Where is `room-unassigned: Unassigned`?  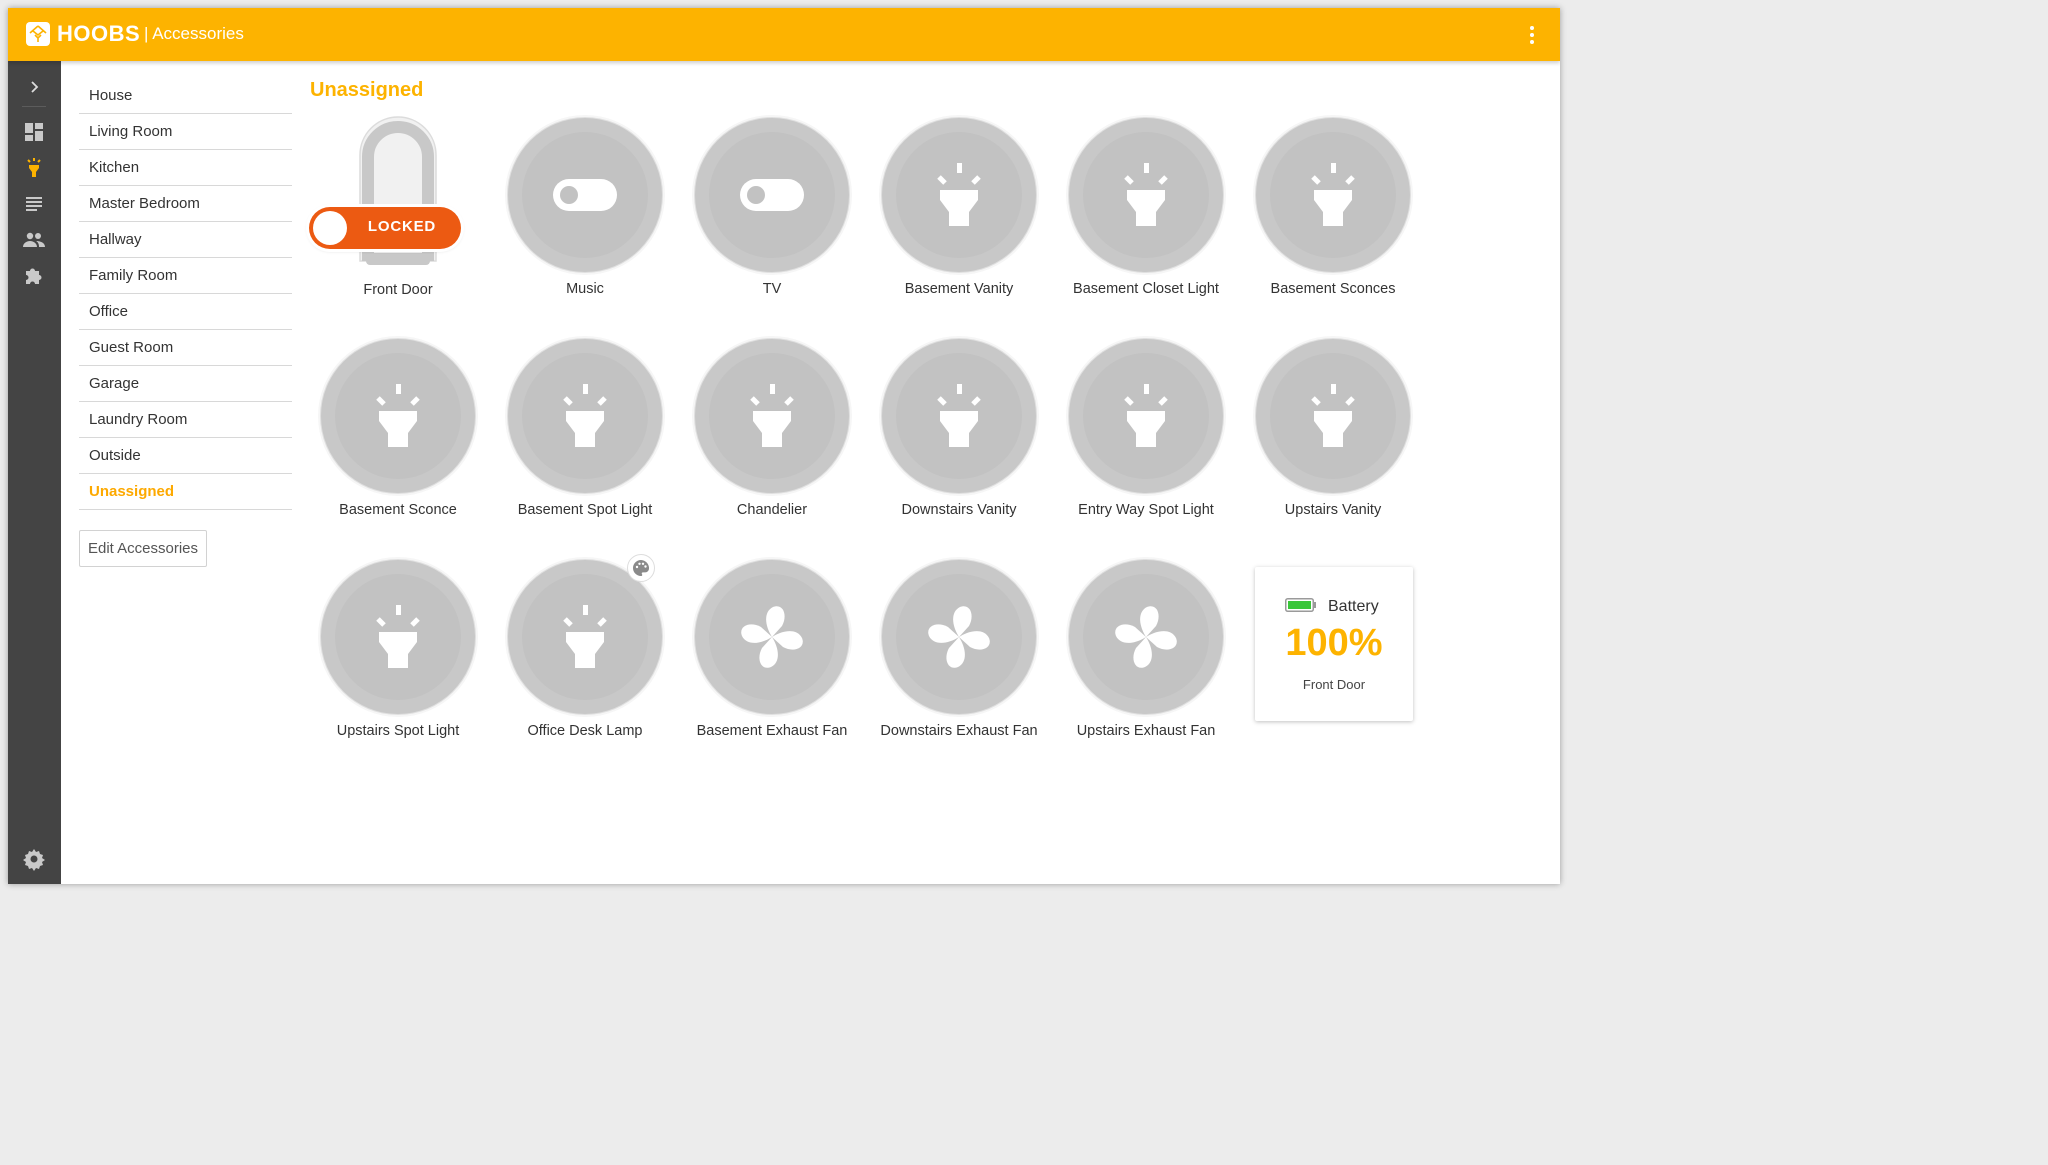 room-unassigned: Unassigned is located at coordinates (185, 492).